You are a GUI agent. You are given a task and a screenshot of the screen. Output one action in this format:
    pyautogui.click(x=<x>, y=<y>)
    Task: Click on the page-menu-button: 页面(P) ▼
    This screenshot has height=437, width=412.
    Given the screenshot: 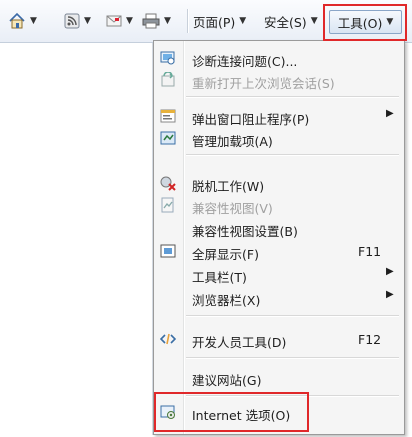 What is the action you would take?
    pyautogui.click(x=219, y=21)
    